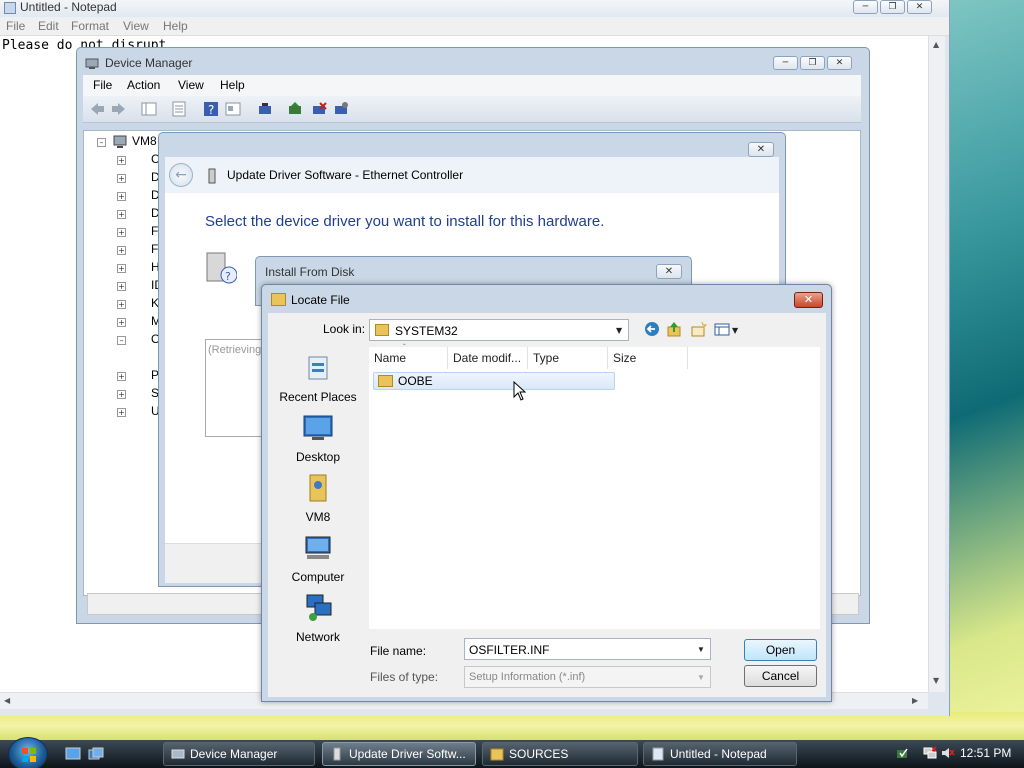 This screenshot has width=1024, height=768. What do you see at coordinates (319, 109) in the screenshot?
I see `uninstall-device-icon` at bounding box center [319, 109].